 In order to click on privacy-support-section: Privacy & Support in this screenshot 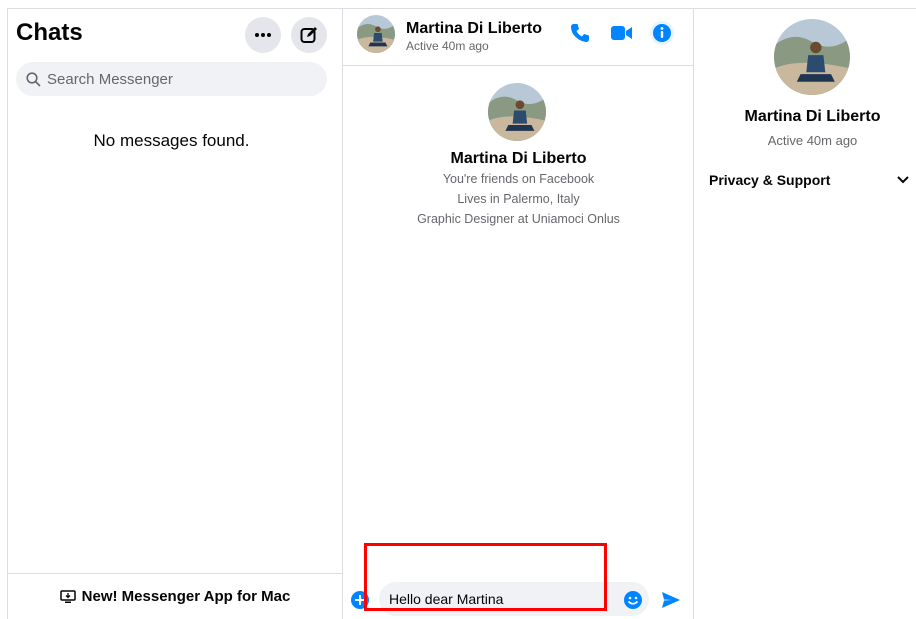, I will do `click(809, 180)`.